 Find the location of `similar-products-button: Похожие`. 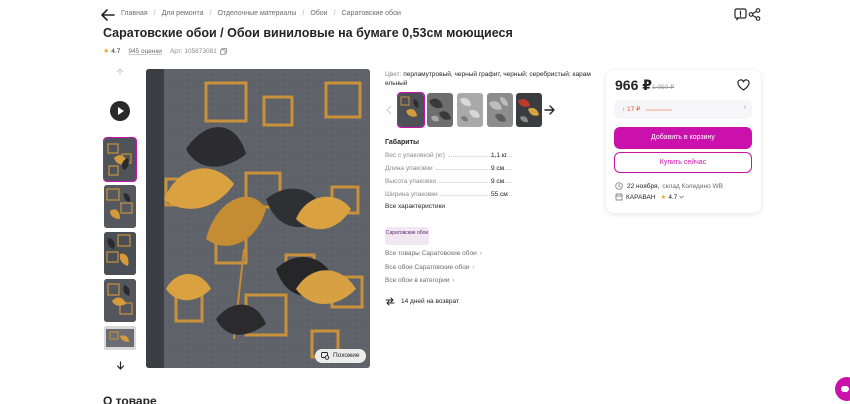

similar-products-button: Похожие is located at coordinates (340, 356).